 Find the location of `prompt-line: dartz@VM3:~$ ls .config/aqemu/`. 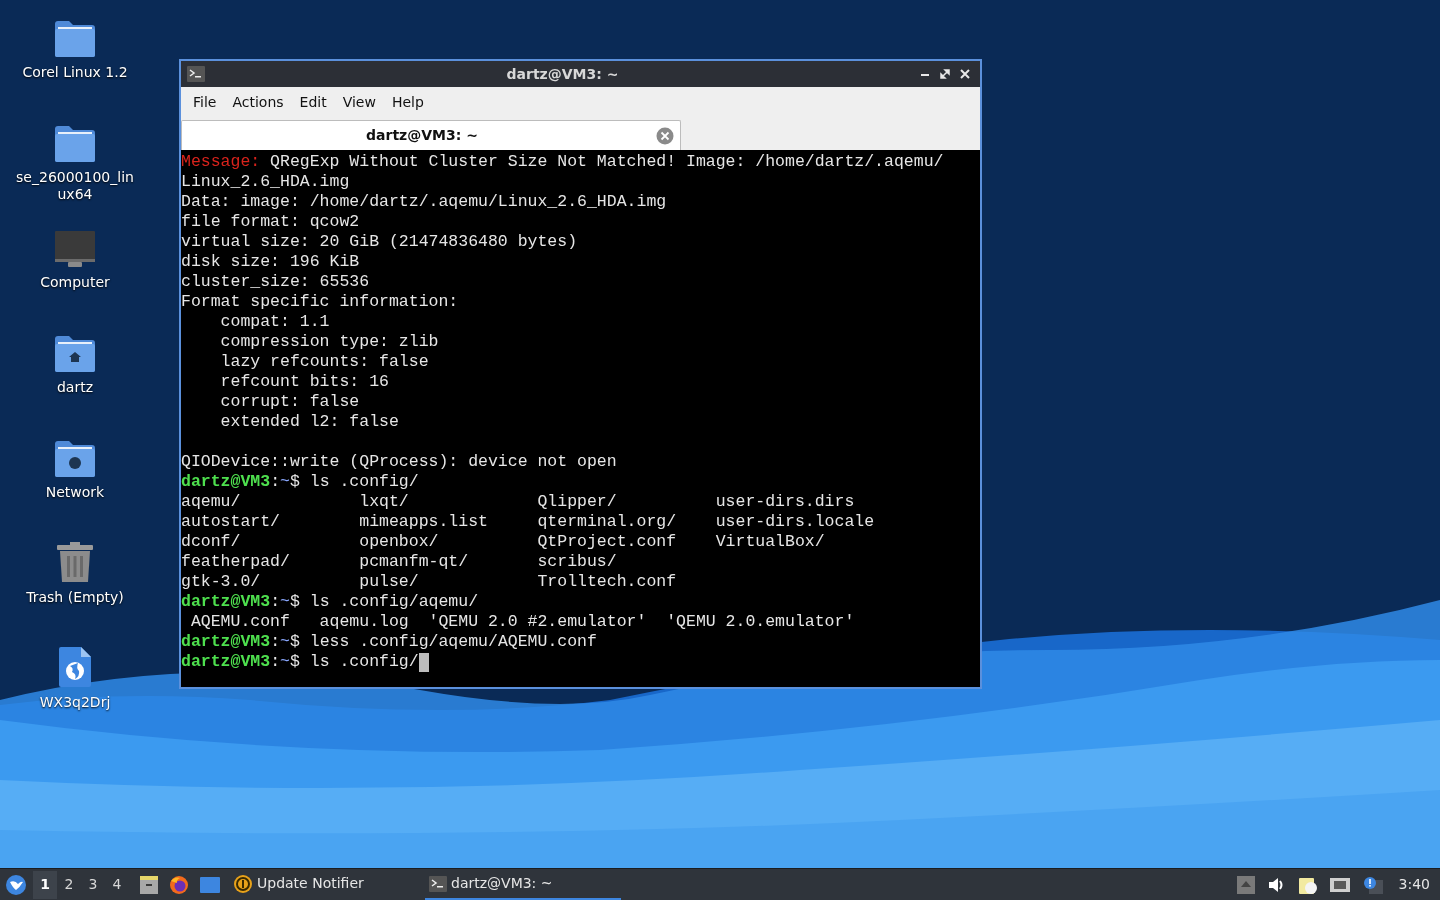

prompt-line: dartz@VM3:~$ ls .config/aqemu/ is located at coordinates (330, 602).